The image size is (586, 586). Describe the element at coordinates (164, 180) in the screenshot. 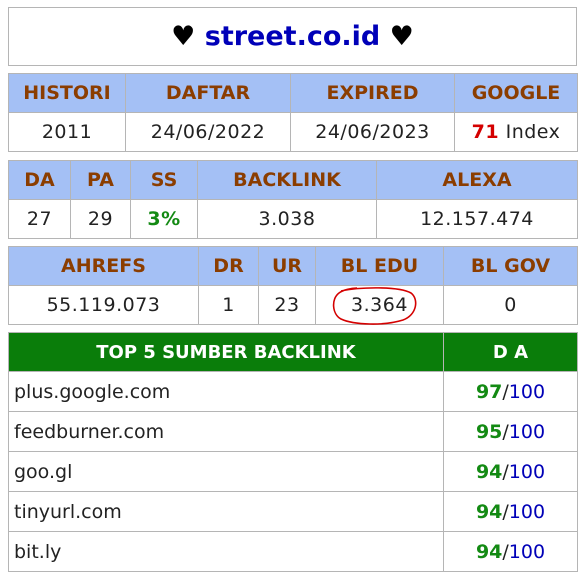

I see `header-ss: SS` at that location.